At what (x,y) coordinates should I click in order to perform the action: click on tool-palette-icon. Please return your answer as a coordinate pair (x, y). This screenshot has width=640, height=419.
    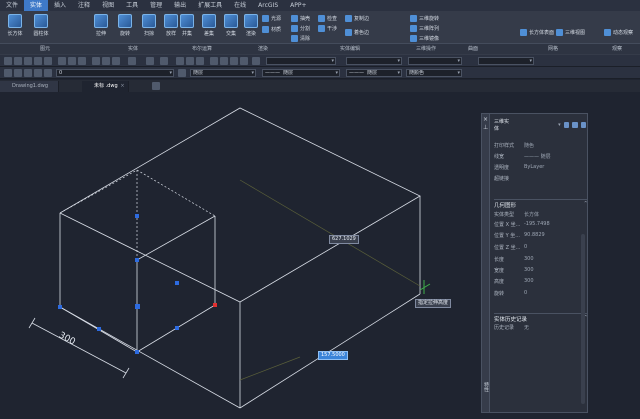
    Looking at the image, I should click on (234, 61).